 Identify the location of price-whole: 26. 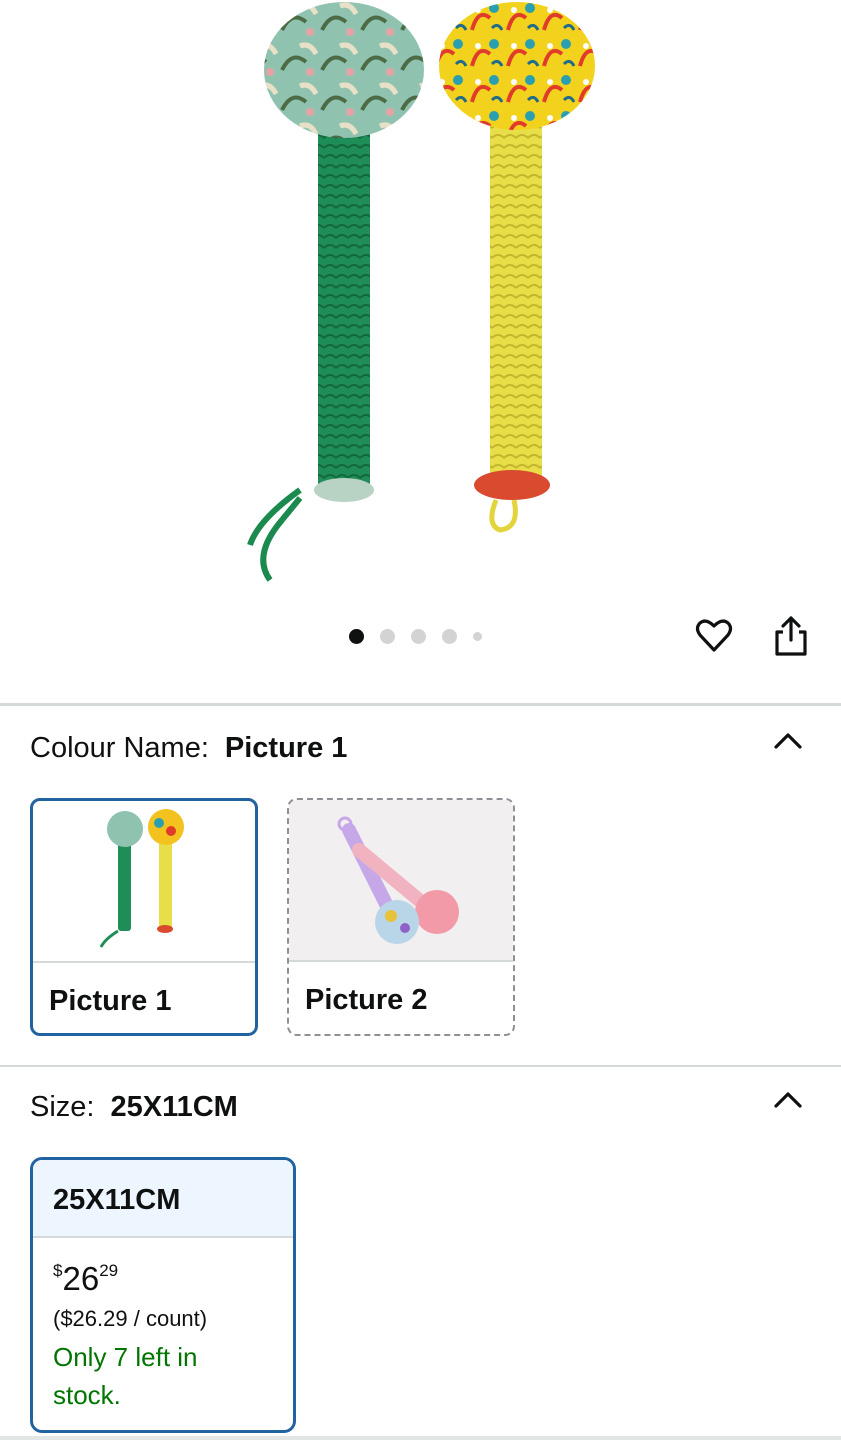
(81, 1278).